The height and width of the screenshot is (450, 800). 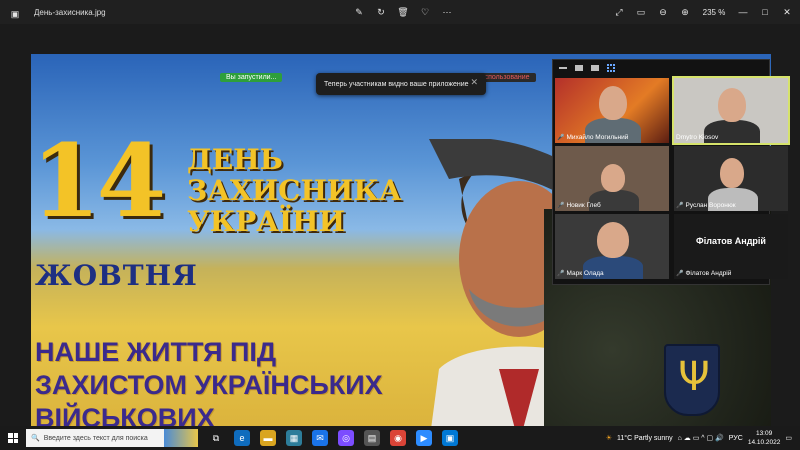 What do you see at coordinates (450, 438) in the screenshot?
I see `photos-icon: ▣` at bounding box center [450, 438].